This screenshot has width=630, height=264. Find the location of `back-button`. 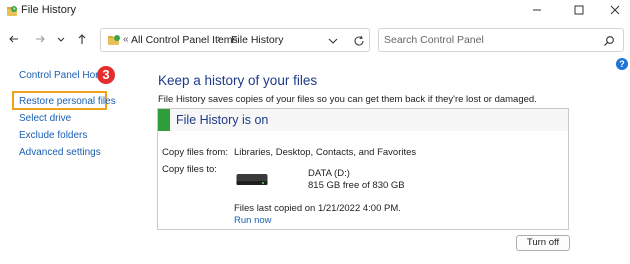

back-button is located at coordinates (14, 39).